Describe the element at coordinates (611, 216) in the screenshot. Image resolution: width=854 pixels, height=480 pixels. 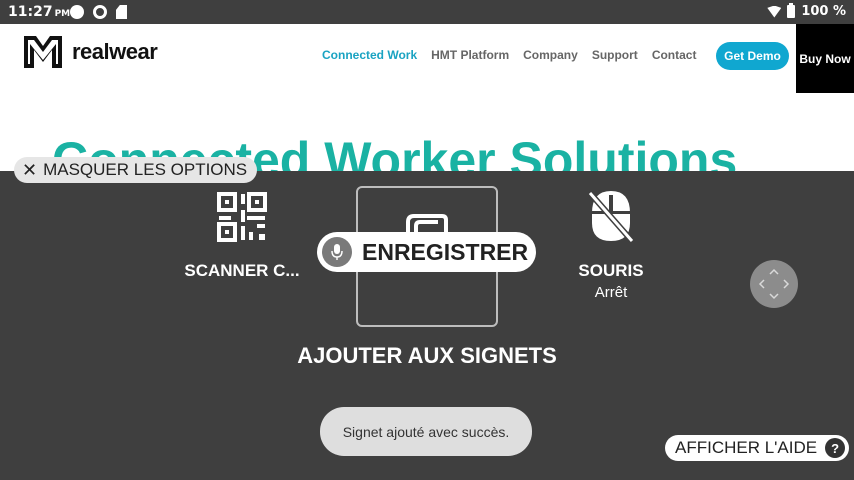
I see `mouse-off-icon` at that location.